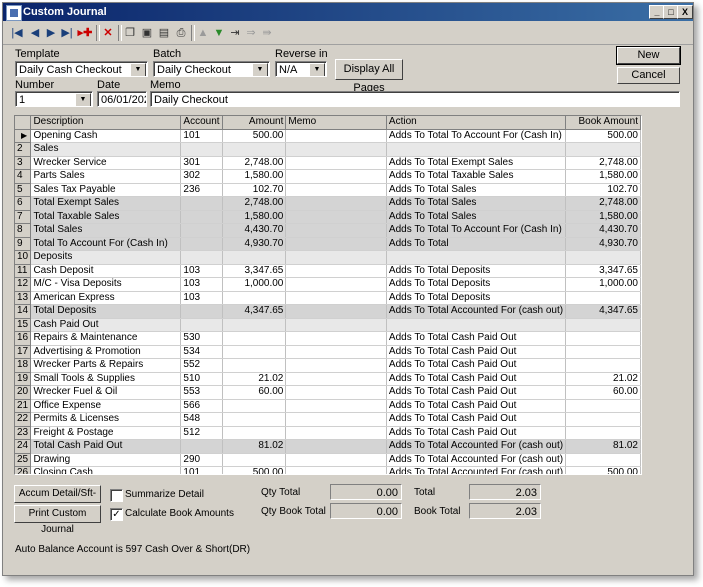 Image resolution: width=703 pixels, height=587 pixels. Describe the element at coordinates (603, 136) in the screenshot. I see `book-amount-cell: 500.00` at that location.